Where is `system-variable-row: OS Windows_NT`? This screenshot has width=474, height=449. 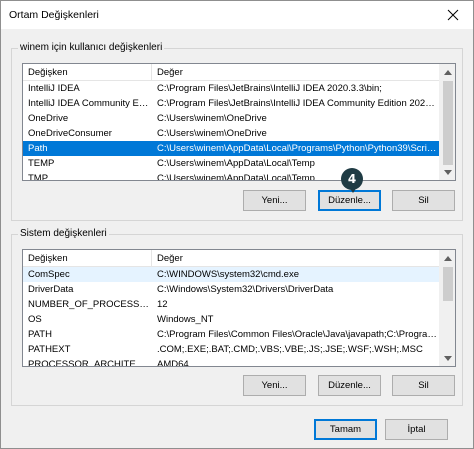 system-variable-row: OS Windows_NT is located at coordinates (231, 319).